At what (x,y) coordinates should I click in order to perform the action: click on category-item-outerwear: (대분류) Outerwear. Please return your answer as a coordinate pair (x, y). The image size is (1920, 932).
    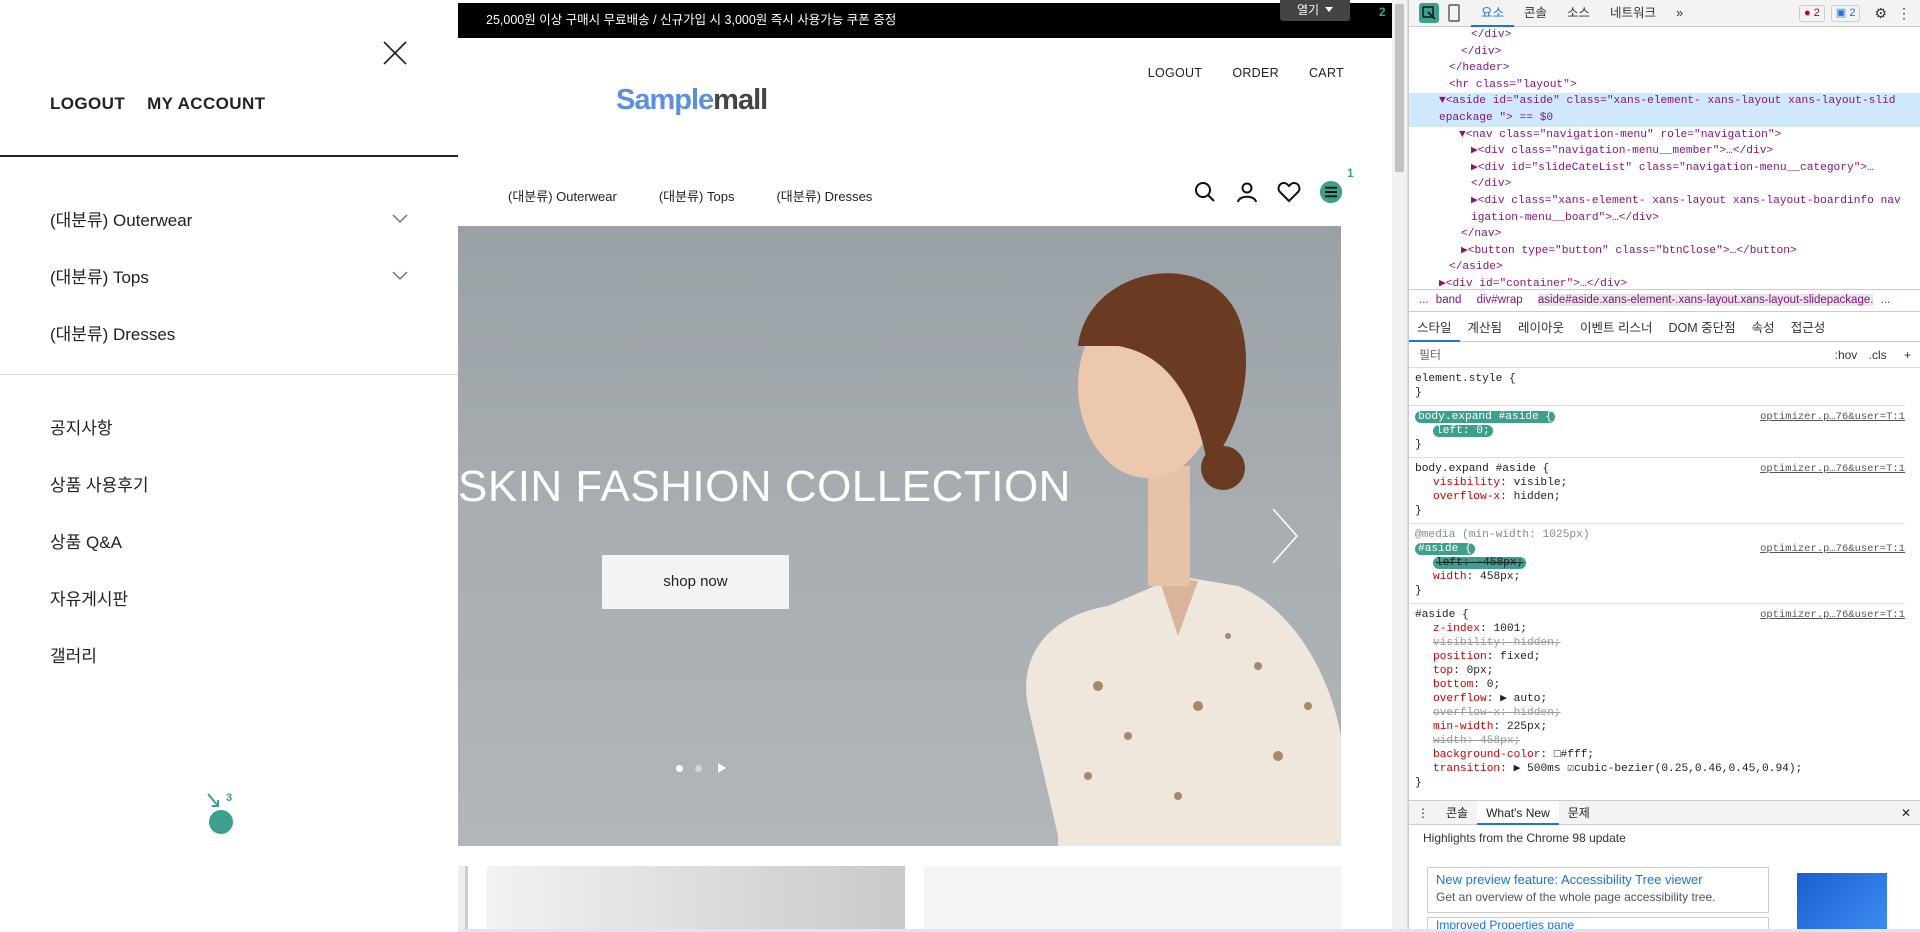
    Looking at the image, I should click on (229, 218).